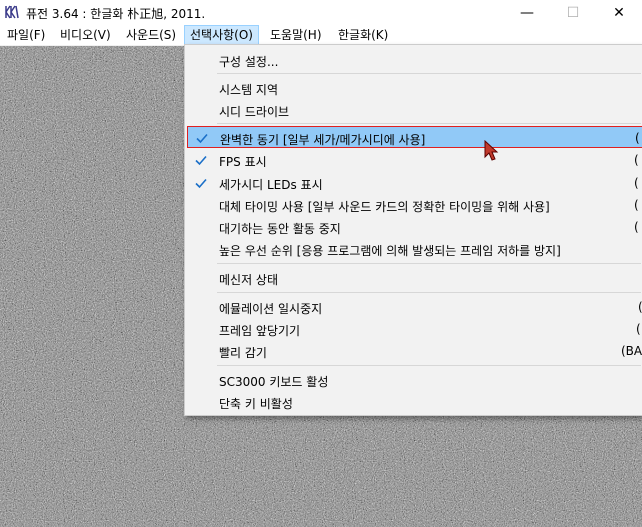 The height and width of the screenshot is (527, 642). Describe the element at coordinates (271, 309) in the screenshot. I see `menu-item-label: 에뮬레이션 일시중지` at that location.